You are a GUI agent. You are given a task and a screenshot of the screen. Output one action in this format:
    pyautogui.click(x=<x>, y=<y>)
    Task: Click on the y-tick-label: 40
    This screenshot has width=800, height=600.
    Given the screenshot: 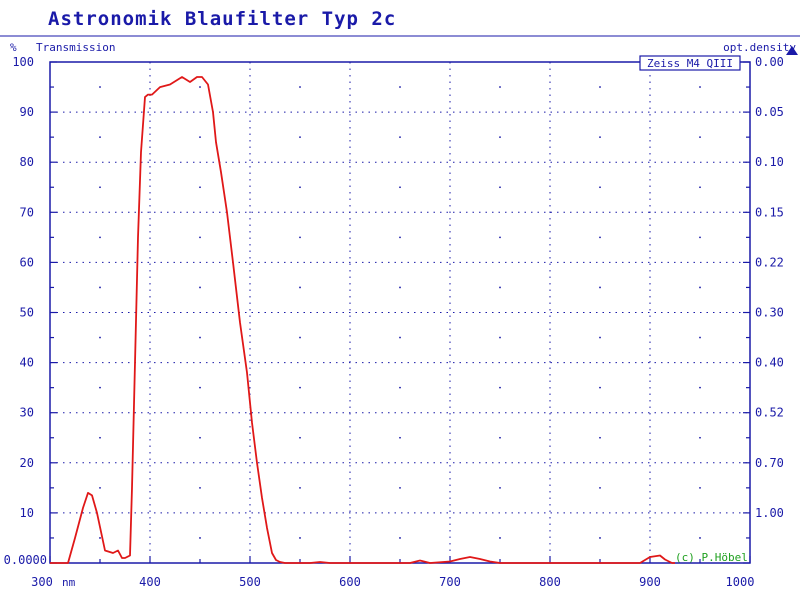 What is the action you would take?
    pyautogui.click(x=27, y=363)
    